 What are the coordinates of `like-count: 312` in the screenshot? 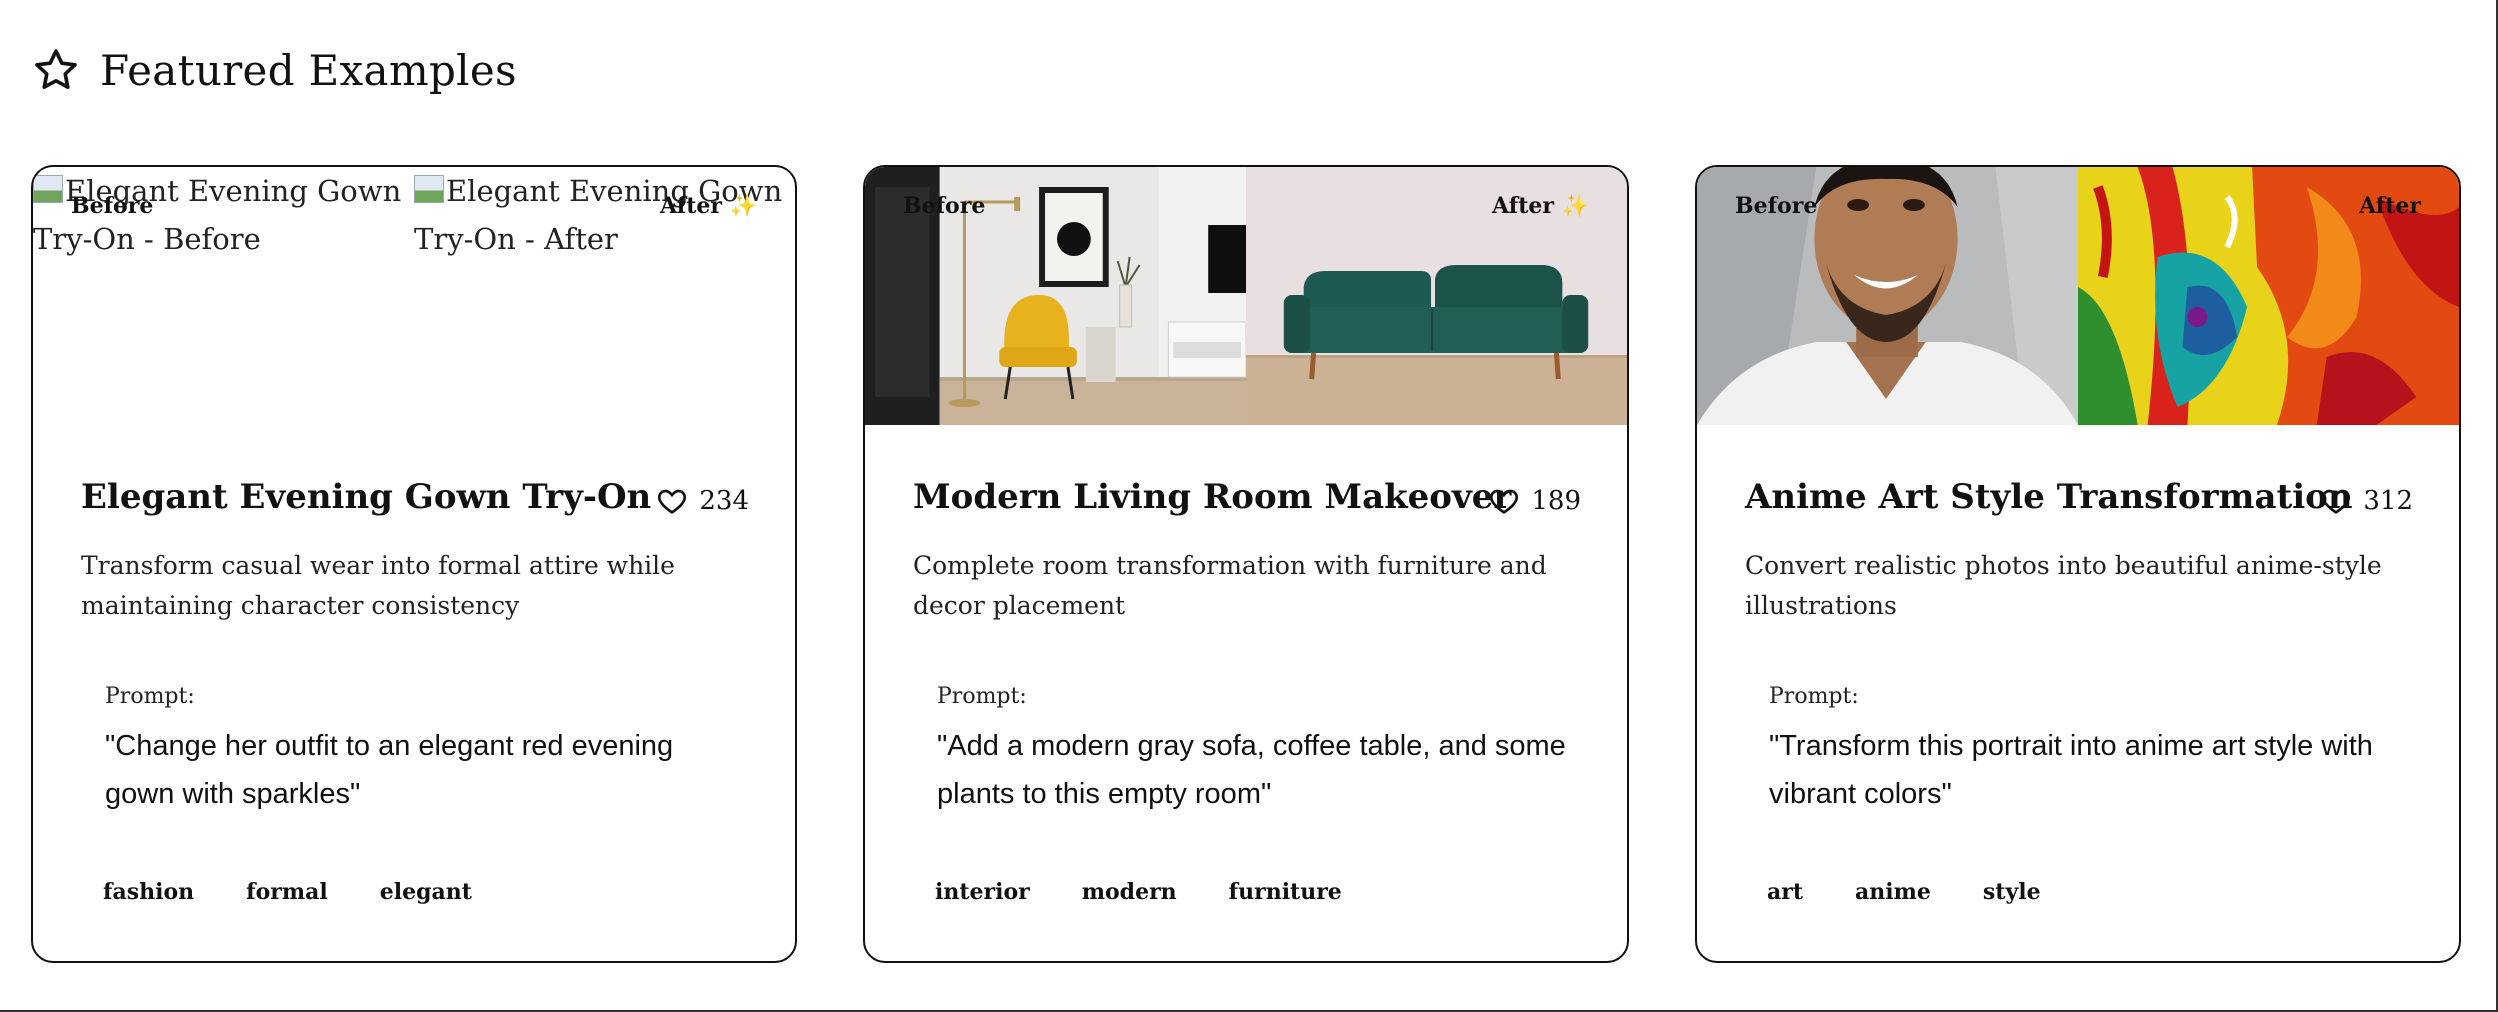 It's located at (2388, 501).